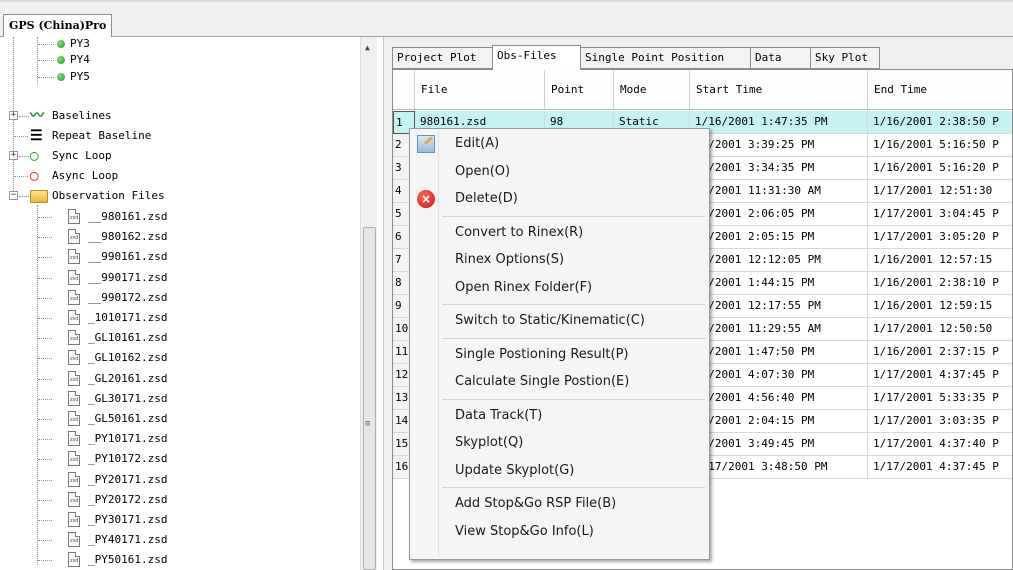 This screenshot has width=1013, height=570. Describe the element at coordinates (845, 58) in the screenshot. I see `tab-sky-plot: Sky Plot` at that location.